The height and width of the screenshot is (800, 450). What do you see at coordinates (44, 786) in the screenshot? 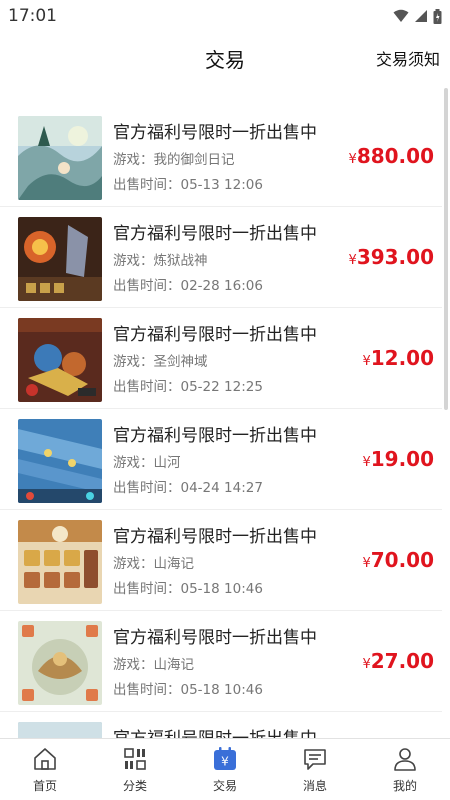
I see `tab-label: 首页` at bounding box center [44, 786].